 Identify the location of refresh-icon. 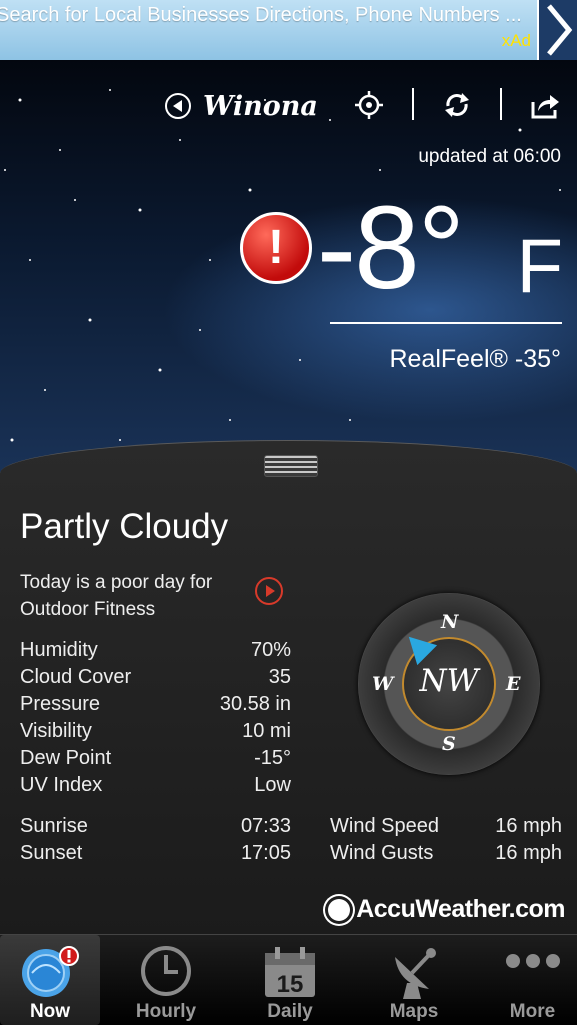
(457, 105).